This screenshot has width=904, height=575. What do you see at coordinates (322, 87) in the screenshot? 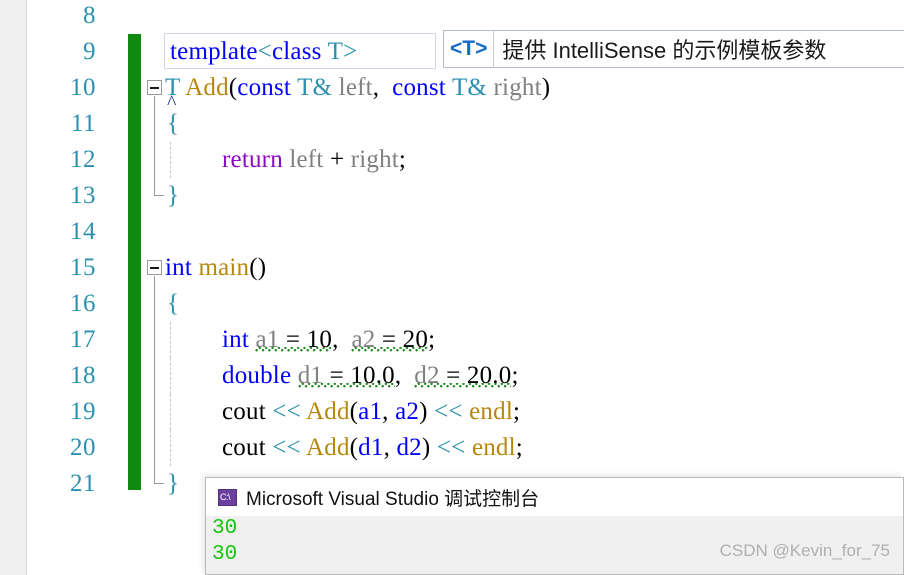
I see `token-amp-1: &` at bounding box center [322, 87].